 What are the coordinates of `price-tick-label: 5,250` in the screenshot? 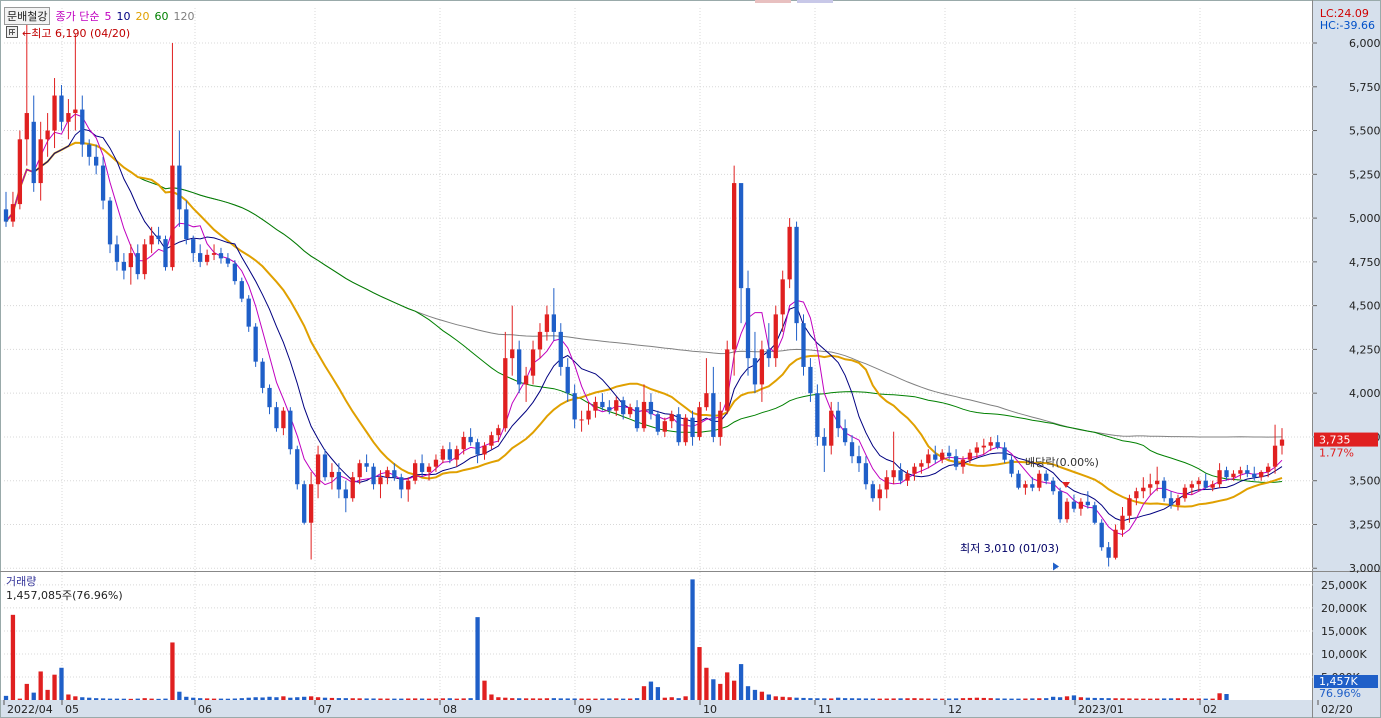 It's located at (1365, 174).